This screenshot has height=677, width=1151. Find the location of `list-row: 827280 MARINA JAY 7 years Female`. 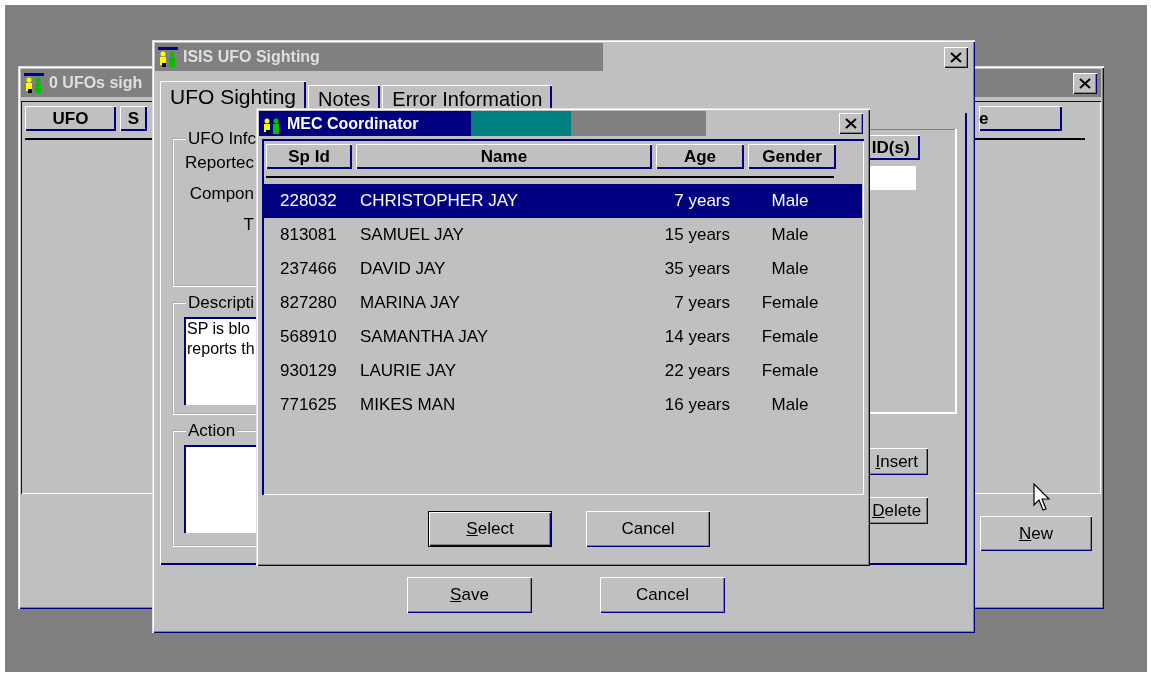

list-row: 827280 MARINA JAY 7 years Female is located at coordinates (563, 303).